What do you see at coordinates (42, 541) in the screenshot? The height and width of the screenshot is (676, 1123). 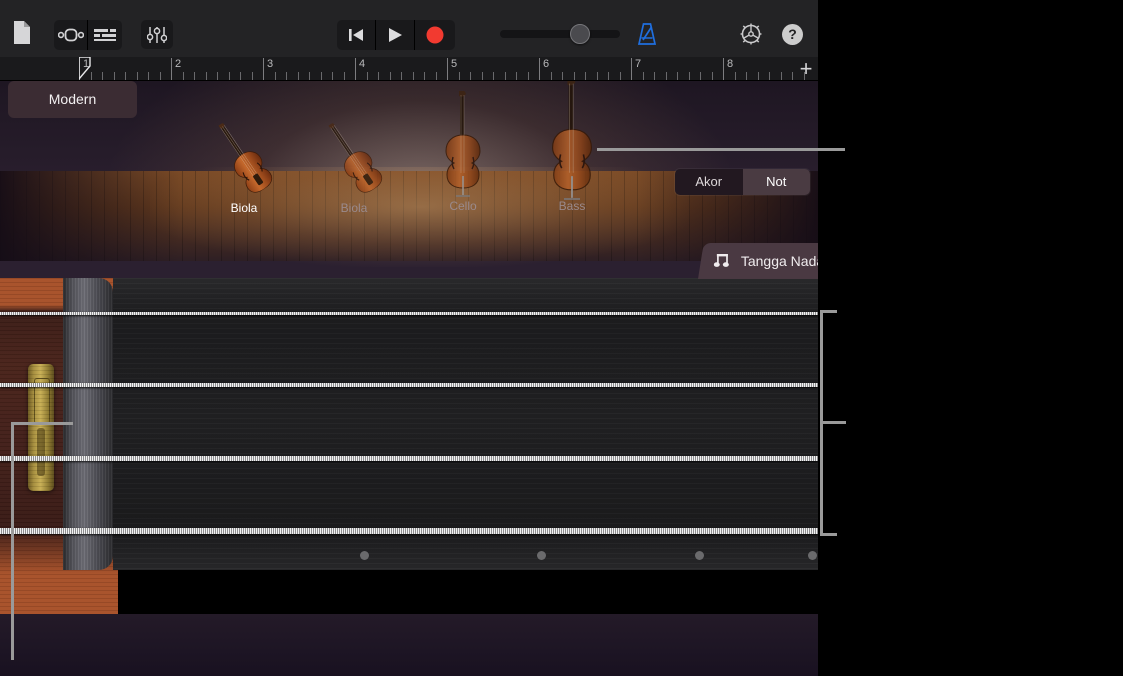 I see `focus-bracket-body` at bounding box center [42, 541].